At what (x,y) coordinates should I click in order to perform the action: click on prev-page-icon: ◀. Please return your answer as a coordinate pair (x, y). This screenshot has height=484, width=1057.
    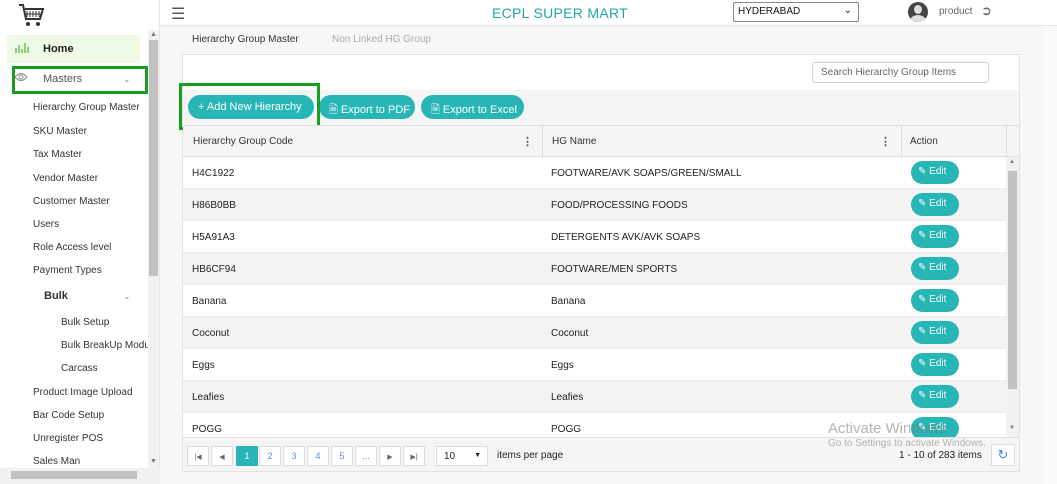
    Looking at the image, I should click on (222, 456).